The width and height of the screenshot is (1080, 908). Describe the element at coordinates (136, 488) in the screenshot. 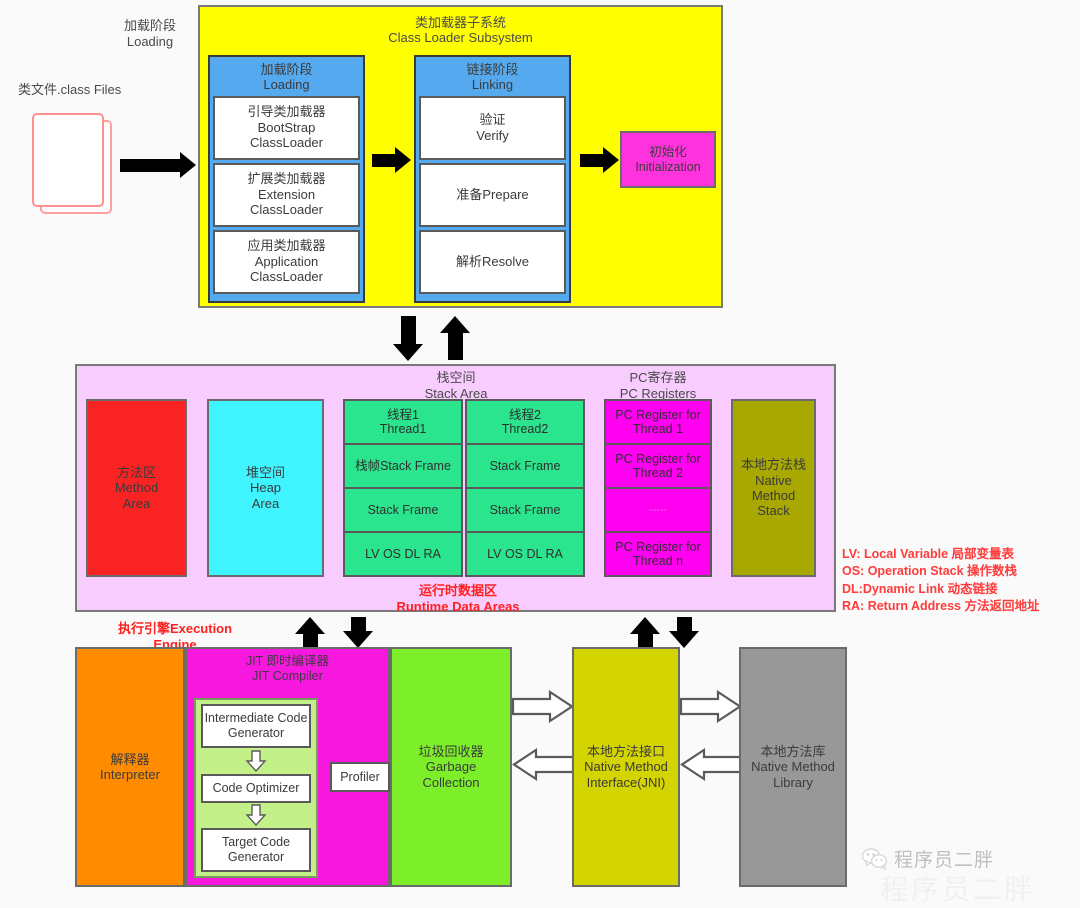

I see `method-area-box: 方法区 Method Area` at that location.